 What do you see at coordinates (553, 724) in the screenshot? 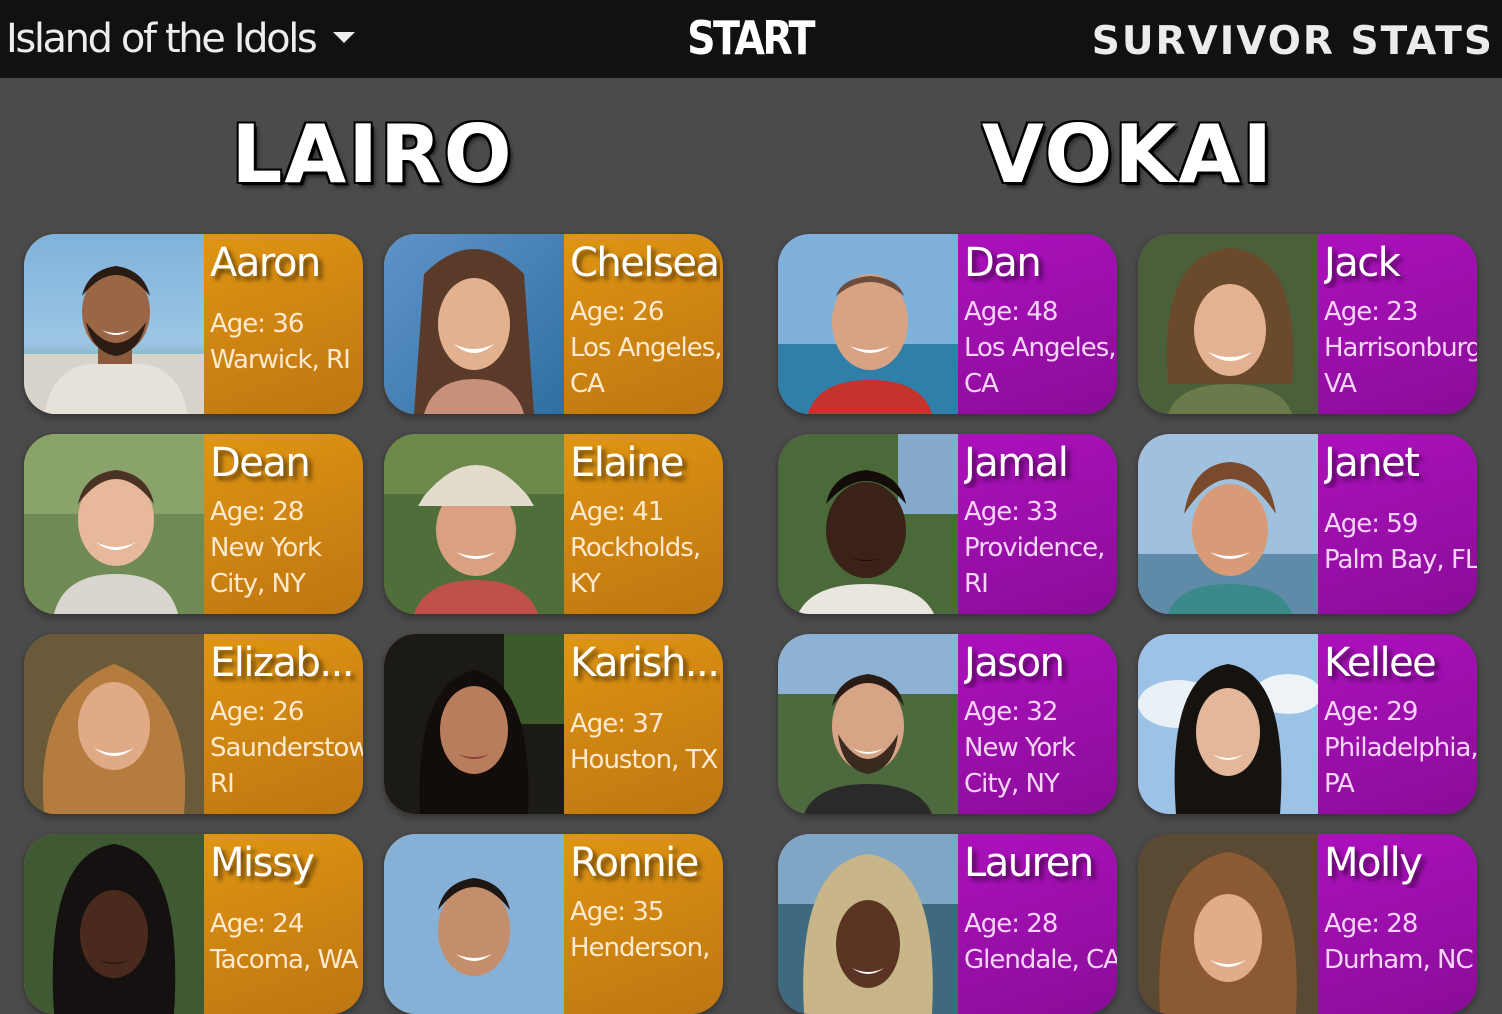
I see `player-card-karishma: Karish... Age: 37 Houston, TX` at bounding box center [553, 724].